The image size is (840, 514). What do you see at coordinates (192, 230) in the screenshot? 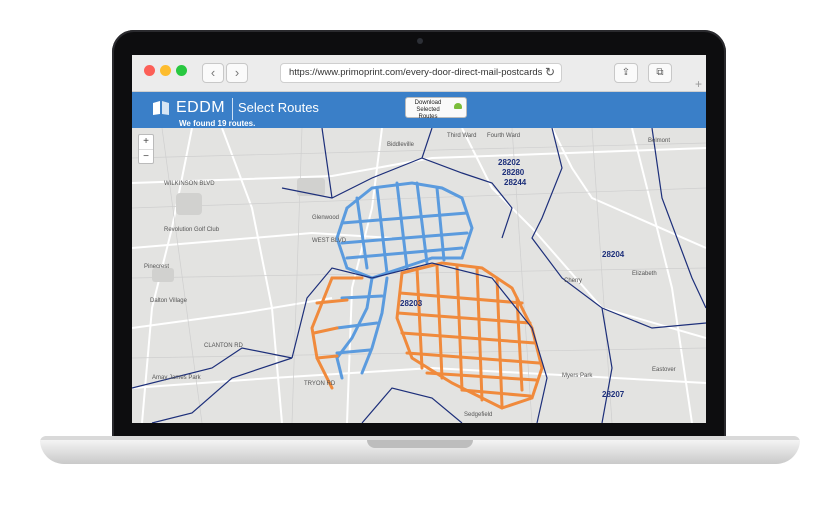
I see `map-label: Revolution Golf Club` at bounding box center [192, 230].